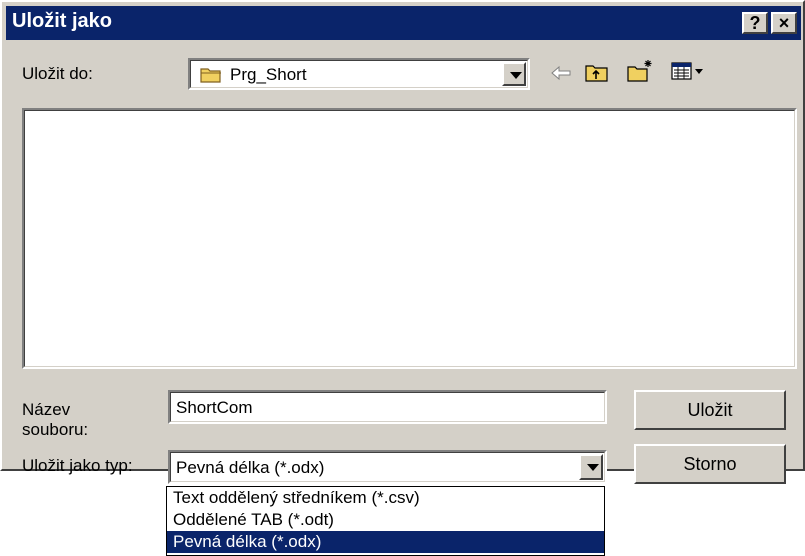  Describe the element at coordinates (62, 21) in the screenshot. I see `window-title: Uložit jako` at that location.